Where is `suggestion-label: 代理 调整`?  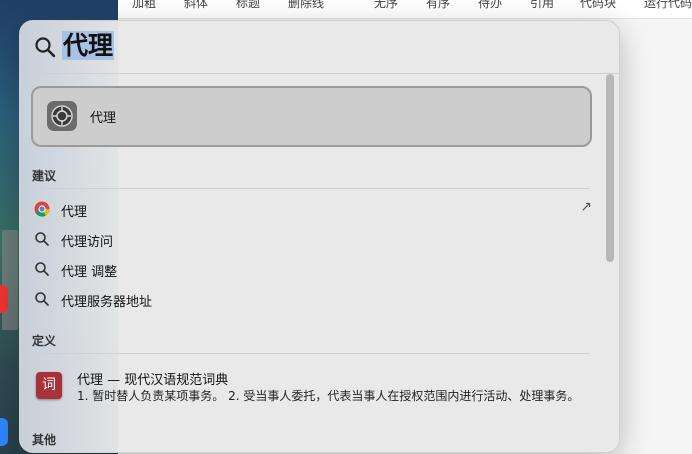 suggestion-label: 代理 调整 is located at coordinates (89, 272).